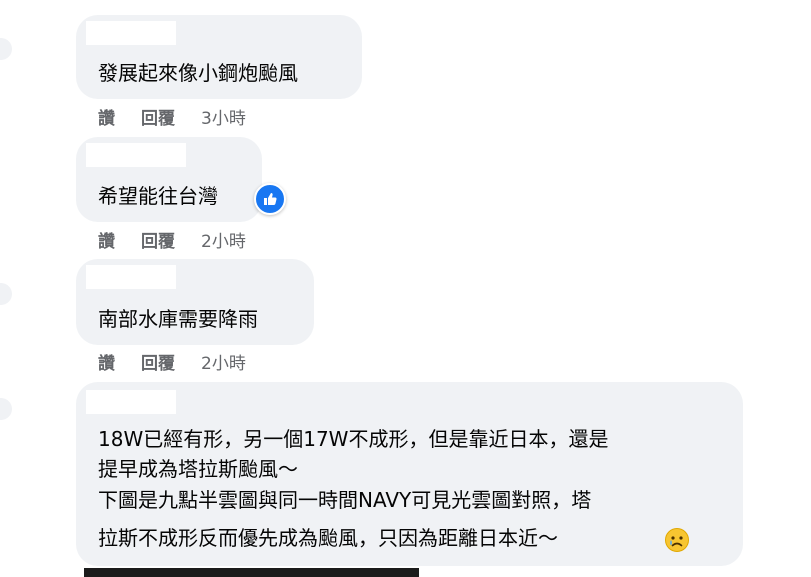  I want to click on like-reaction-icon, so click(270, 199).